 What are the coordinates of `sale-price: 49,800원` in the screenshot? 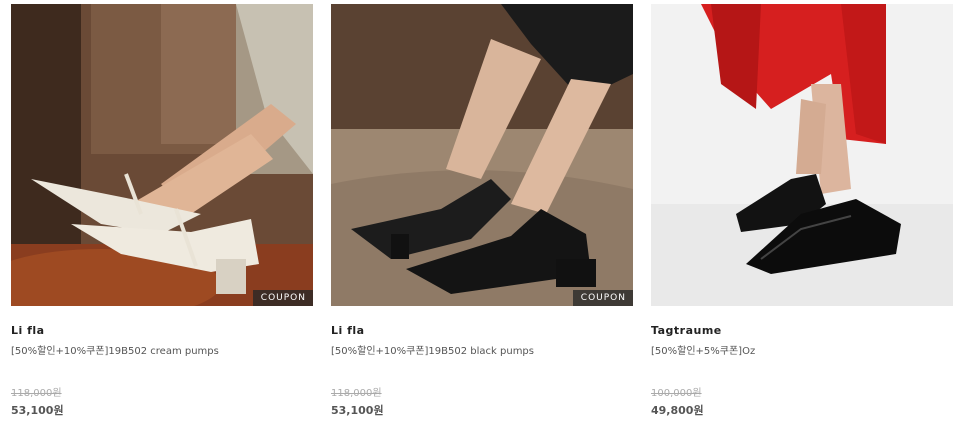 It's located at (677, 410).